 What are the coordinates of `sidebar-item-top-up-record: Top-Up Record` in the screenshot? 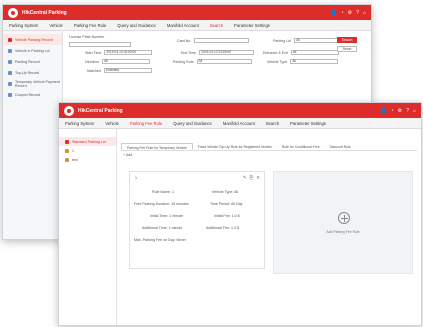 It's located at (32, 72).